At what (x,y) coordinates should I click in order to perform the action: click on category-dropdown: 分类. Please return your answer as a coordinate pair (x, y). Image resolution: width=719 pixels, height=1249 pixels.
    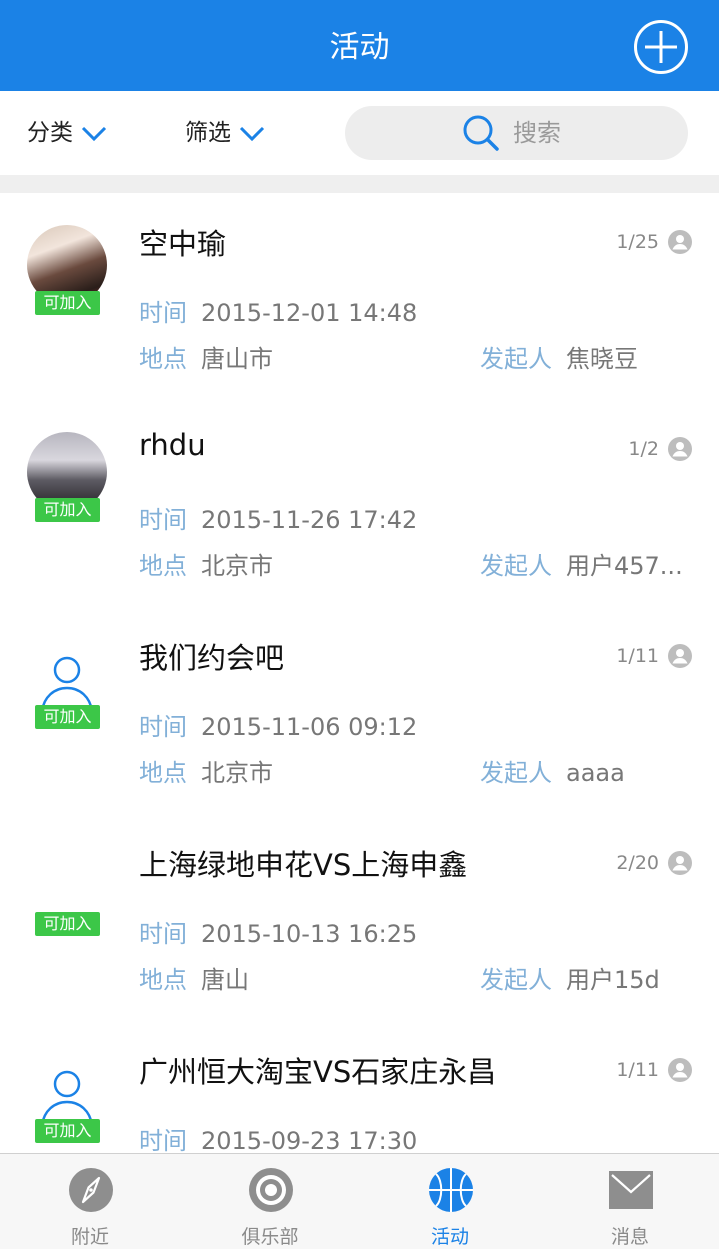
    Looking at the image, I should click on (67, 133).